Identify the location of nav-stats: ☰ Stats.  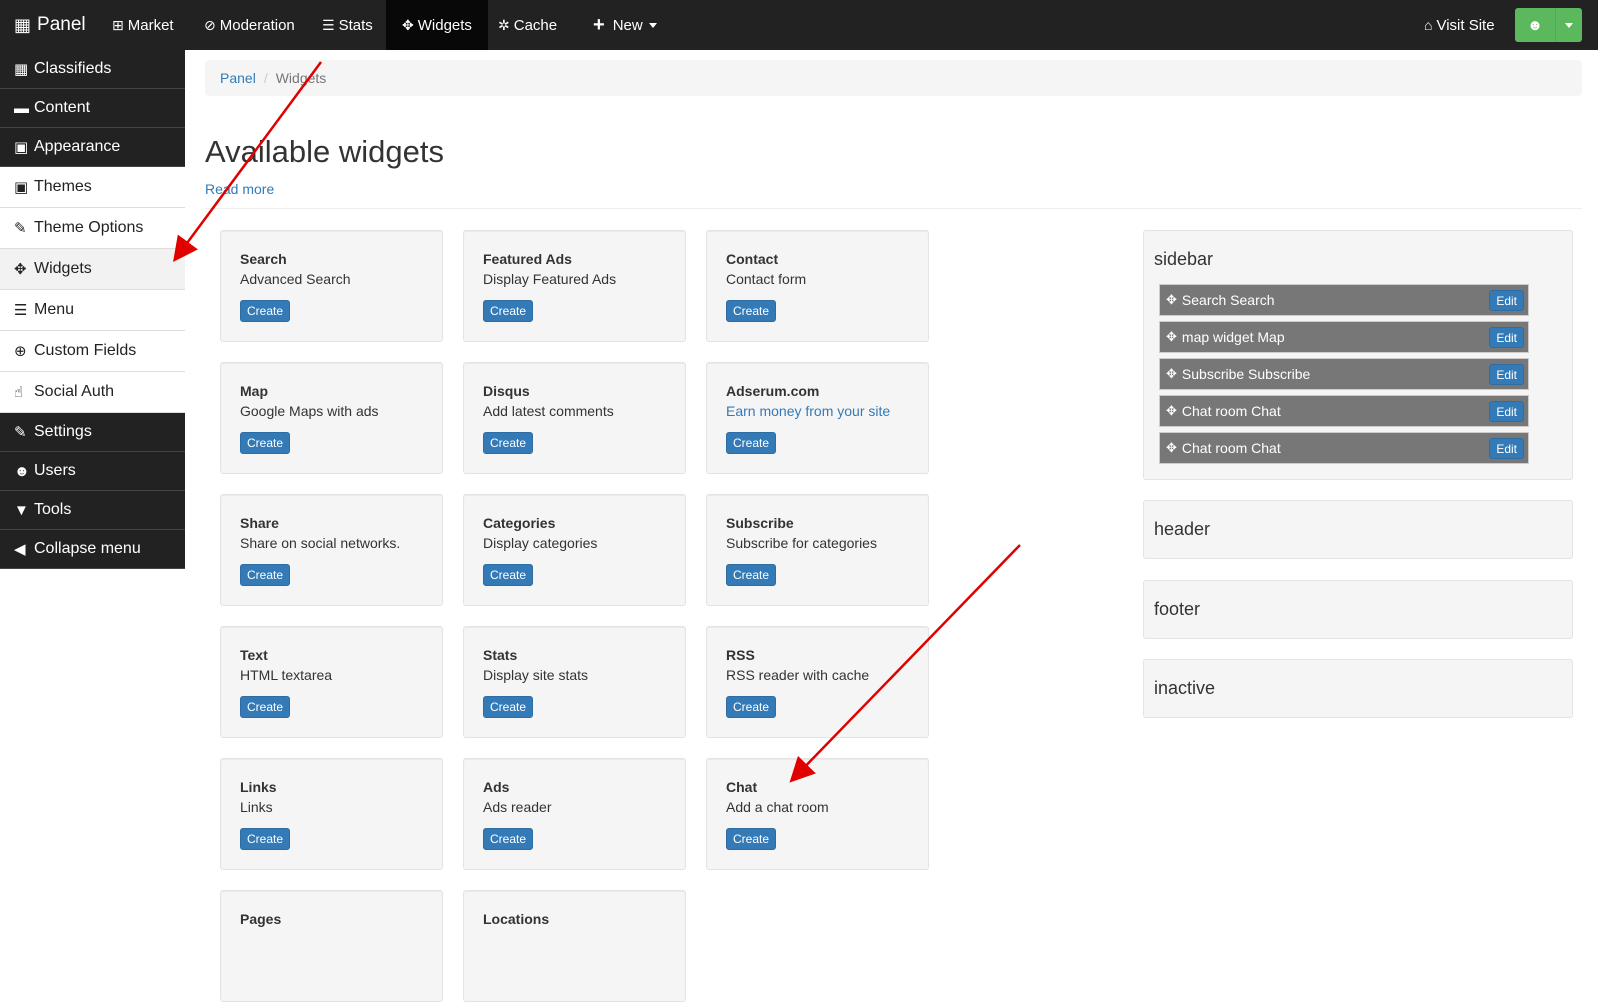
(347, 25).